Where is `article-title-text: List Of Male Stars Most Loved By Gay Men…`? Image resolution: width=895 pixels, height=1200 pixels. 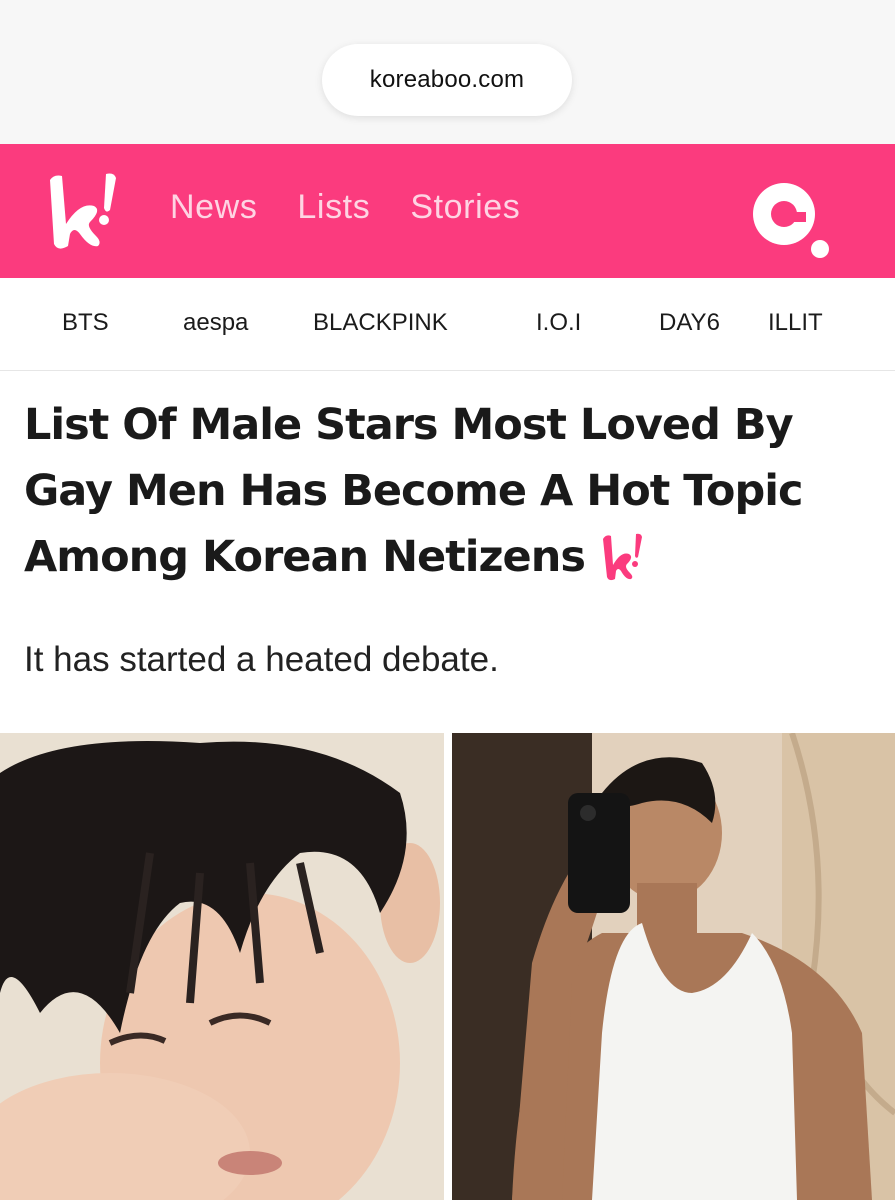 article-title-text: List Of Male Stars Most Loved By Gay Men… is located at coordinates (413, 491).